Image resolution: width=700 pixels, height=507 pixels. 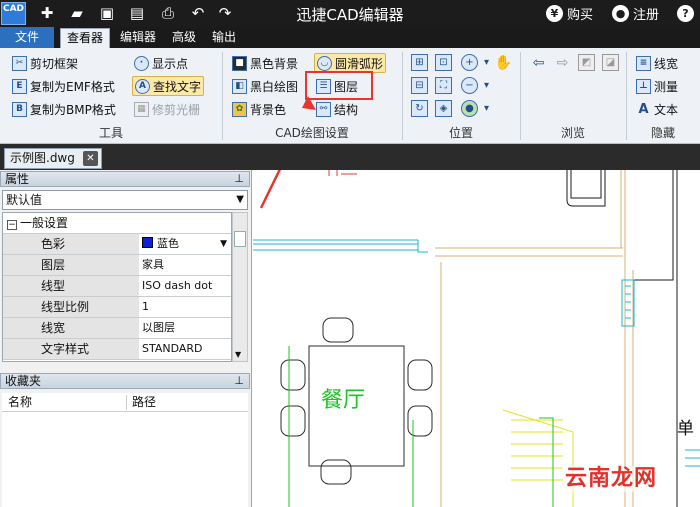 I want to click on zoom-extents-icon: ⛶, so click(x=443, y=85).